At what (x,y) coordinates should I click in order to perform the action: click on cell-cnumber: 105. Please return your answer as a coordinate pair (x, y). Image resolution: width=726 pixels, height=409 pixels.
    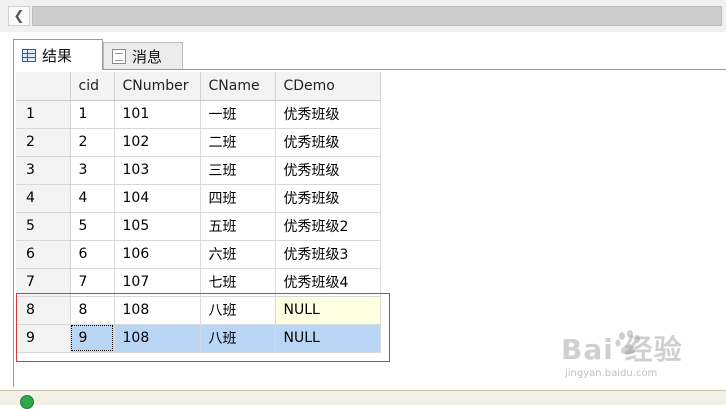
    Looking at the image, I should click on (157, 226).